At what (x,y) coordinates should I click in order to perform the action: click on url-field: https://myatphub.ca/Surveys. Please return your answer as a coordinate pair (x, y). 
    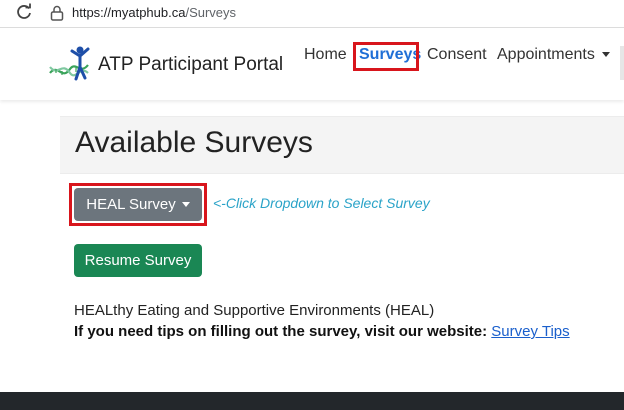
    Looking at the image, I should click on (154, 12).